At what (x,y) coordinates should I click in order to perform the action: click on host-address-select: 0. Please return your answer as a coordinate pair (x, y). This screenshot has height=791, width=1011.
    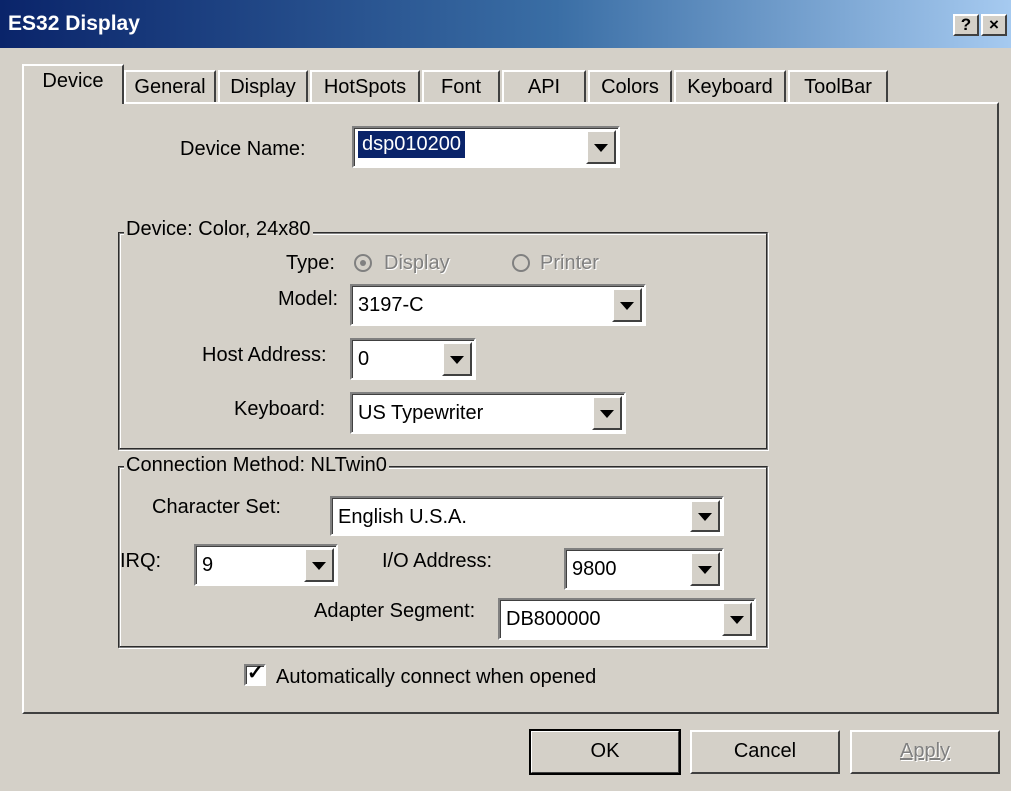
    Looking at the image, I should click on (413, 359).